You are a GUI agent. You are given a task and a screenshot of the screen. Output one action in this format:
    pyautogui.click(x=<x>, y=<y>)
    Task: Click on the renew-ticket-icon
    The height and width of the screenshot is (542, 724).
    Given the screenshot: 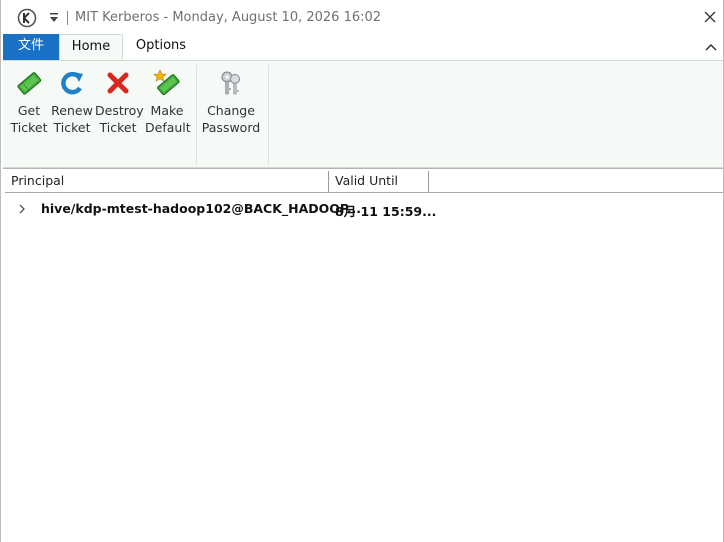 What is the action you would take?
    pyautogui.click(x=72, y=83)
    